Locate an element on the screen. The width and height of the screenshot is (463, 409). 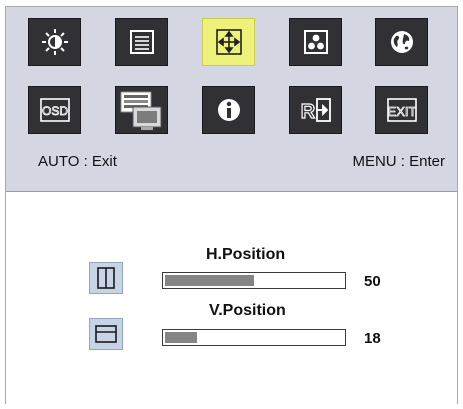
v-position-slider is located at coordinates (254, 337).